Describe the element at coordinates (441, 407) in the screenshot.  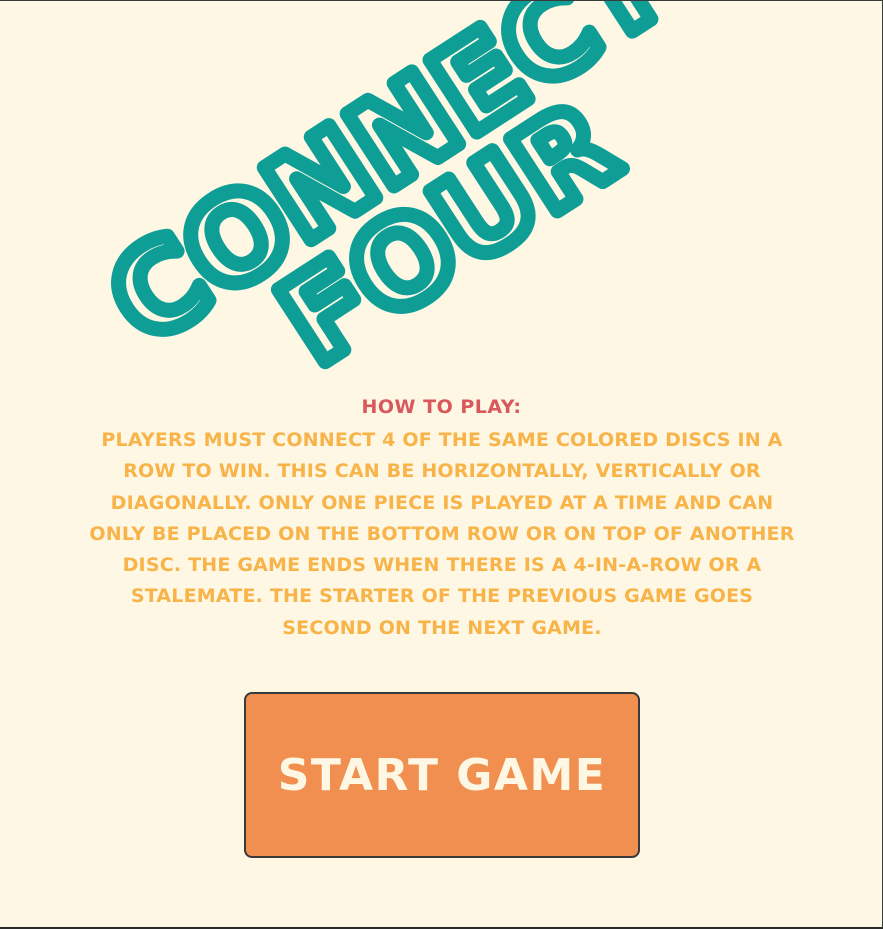
I see `how-to-play-heading: How to play:` at that location.